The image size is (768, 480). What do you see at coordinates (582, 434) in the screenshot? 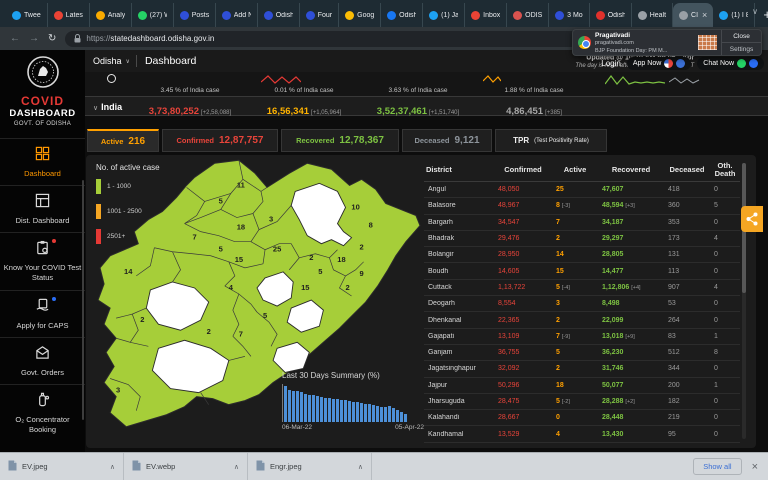
I see `table-row: Kandhamal 13,529 4 13,430 95 0` at bounding box center [582, 434].